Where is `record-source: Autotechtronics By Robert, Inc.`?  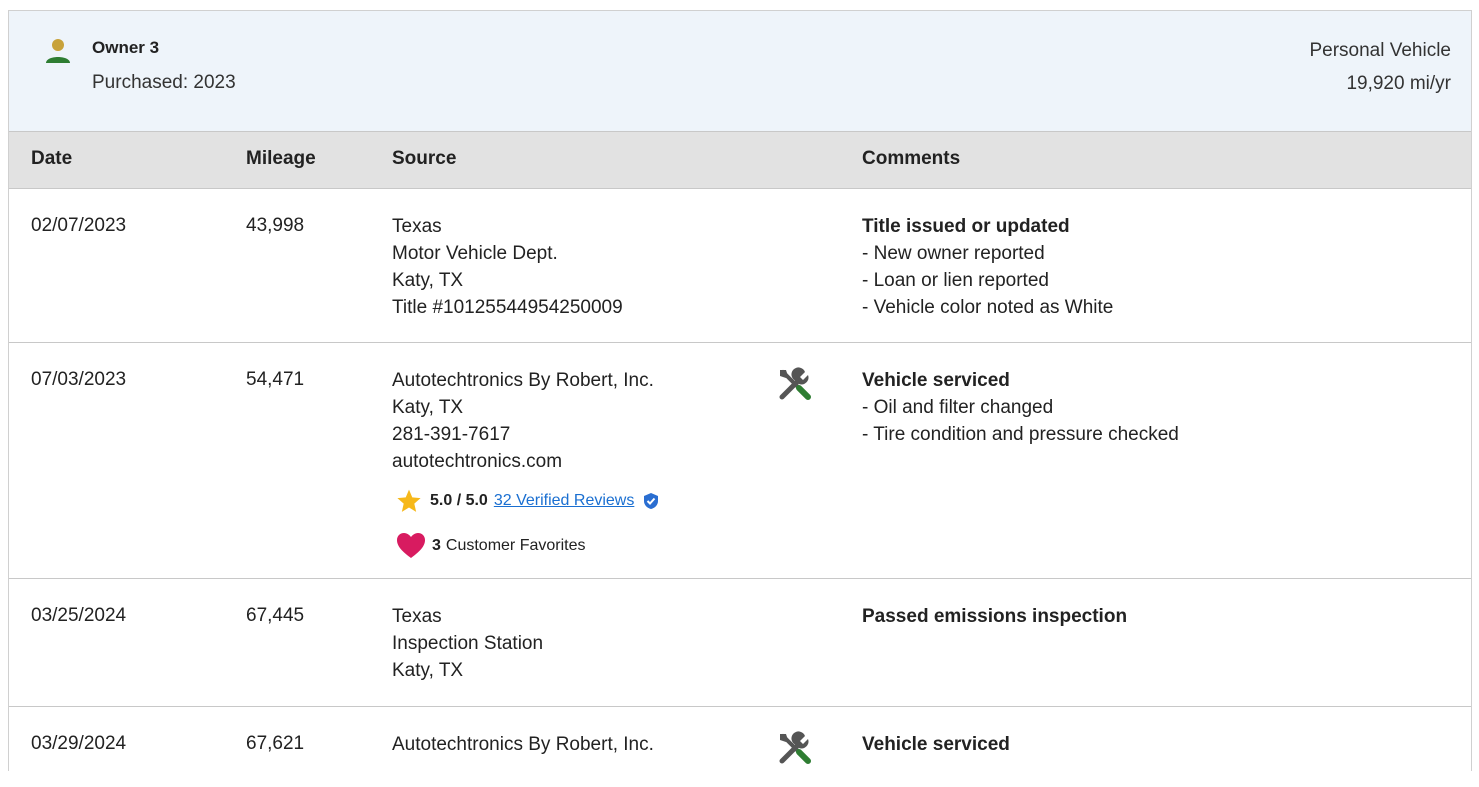 record-source: Autotechtronics By Robert, Inc. is located at coordinates (523, 744).